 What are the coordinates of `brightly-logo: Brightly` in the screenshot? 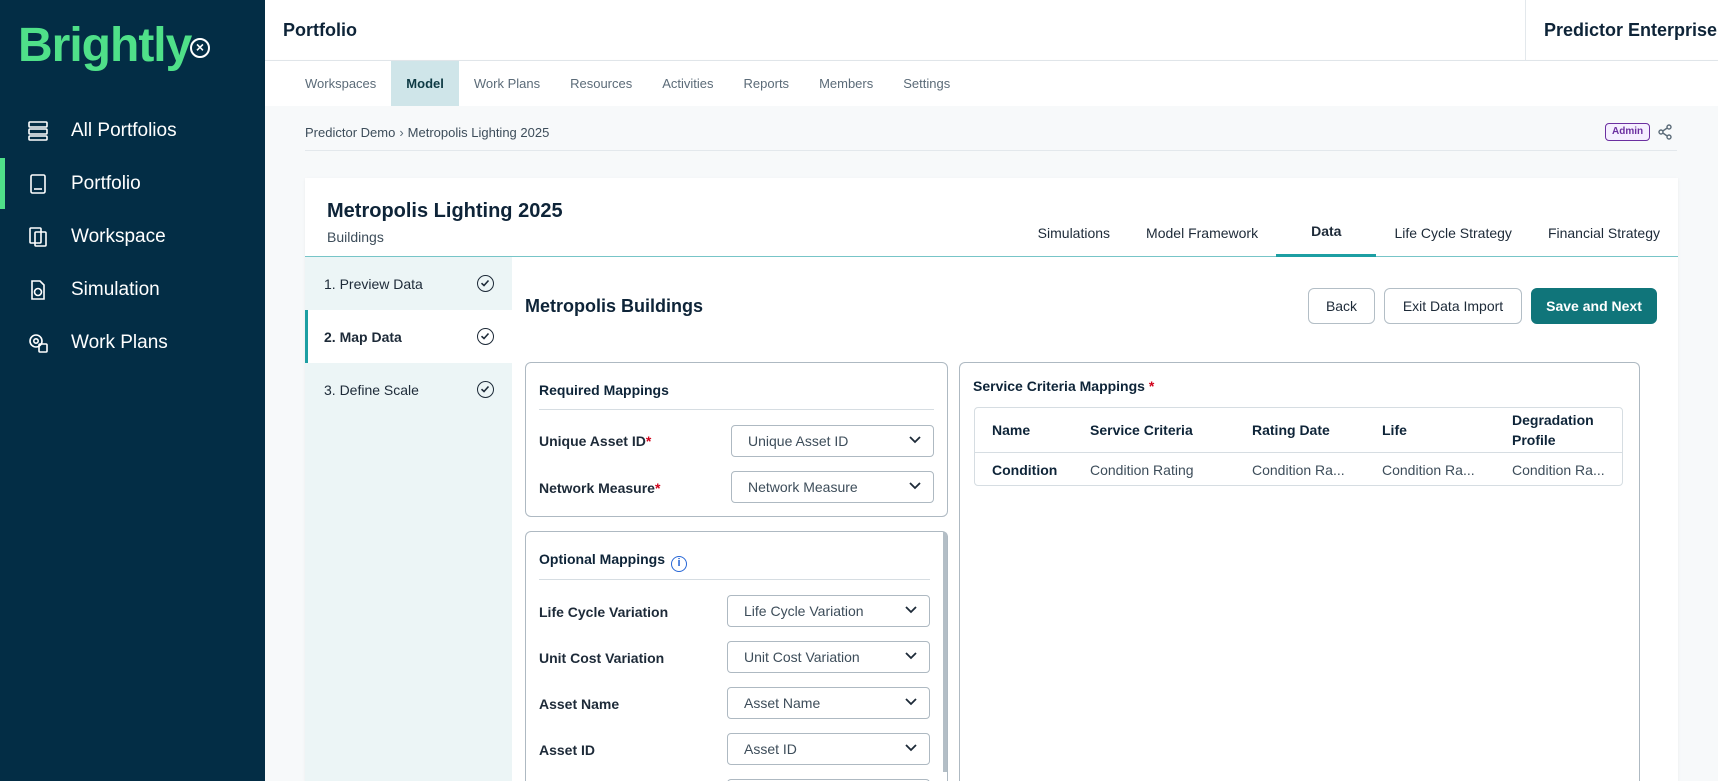 It's located at (105, 46).